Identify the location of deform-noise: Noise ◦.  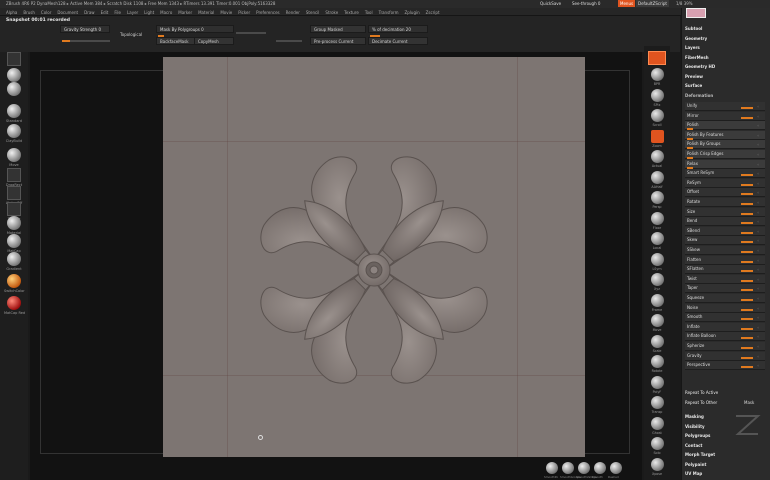
(725, 308).